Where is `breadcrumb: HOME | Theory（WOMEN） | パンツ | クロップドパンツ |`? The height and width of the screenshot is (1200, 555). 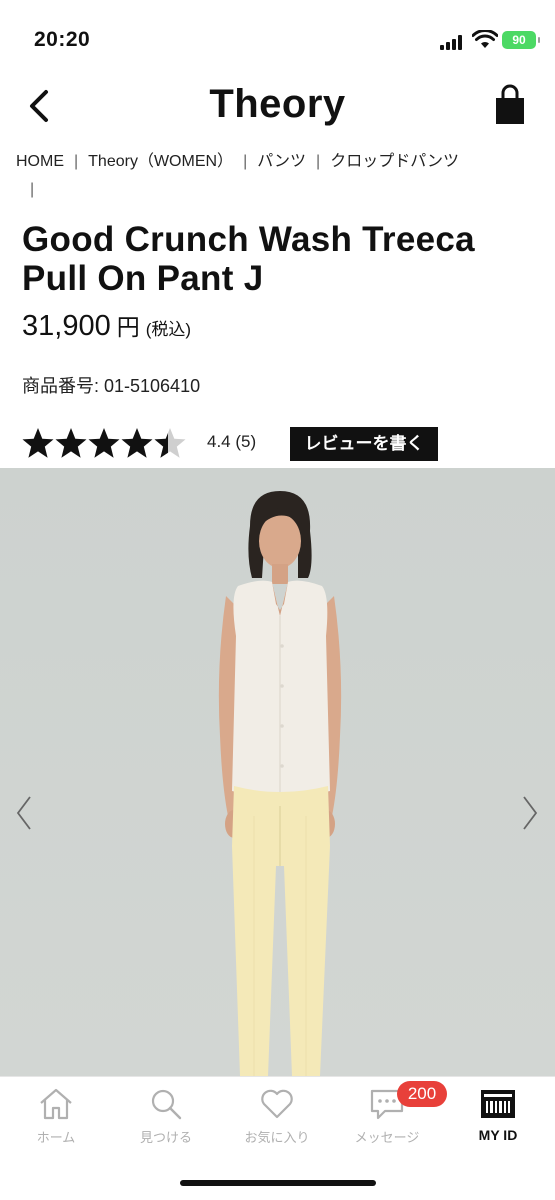
breadcrumb: HOME | Theory（WOMEN） | パンツ | クロップドパンツ | is located at coordinates (278, 176).